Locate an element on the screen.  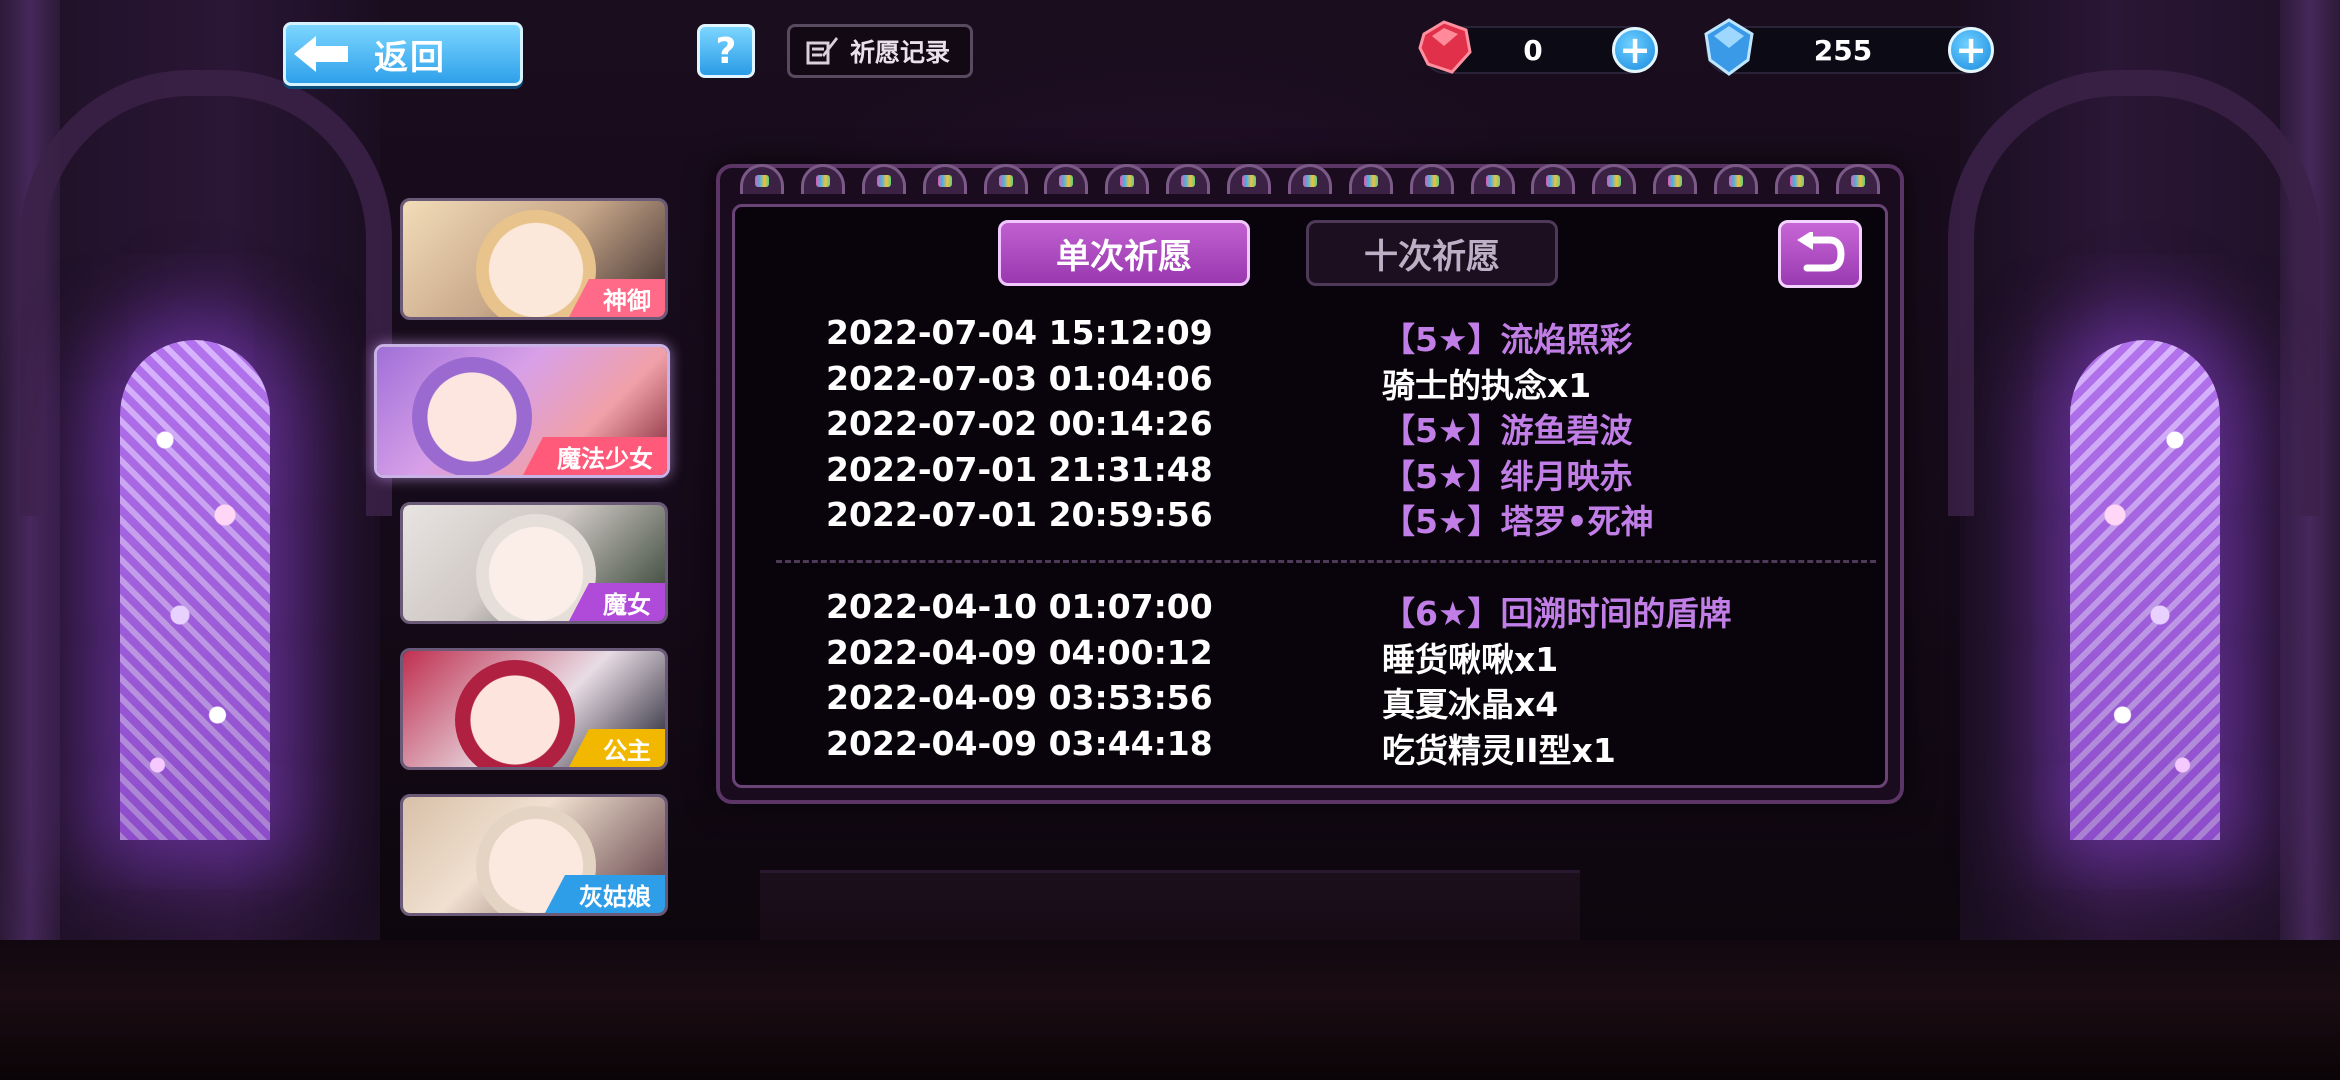
category-tab-princess: 公主 is located at coordinates (534, 709).